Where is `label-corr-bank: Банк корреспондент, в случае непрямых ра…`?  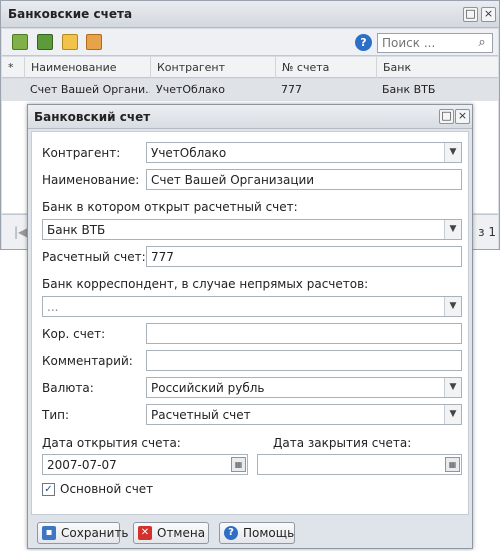 label-corr-bank: Банк корреспондент, в случае непрямых ра… is located at coordinates (205, 284).